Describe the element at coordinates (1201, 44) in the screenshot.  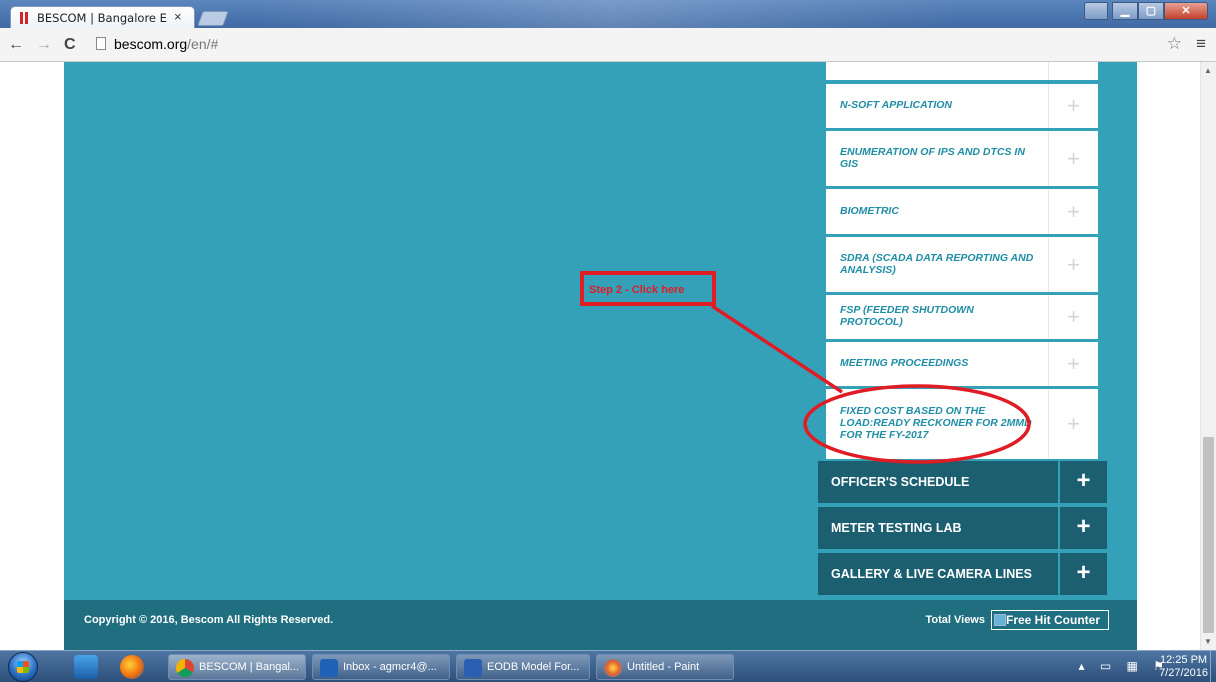
I see `chrome-menu-icon: ≡` at that location.